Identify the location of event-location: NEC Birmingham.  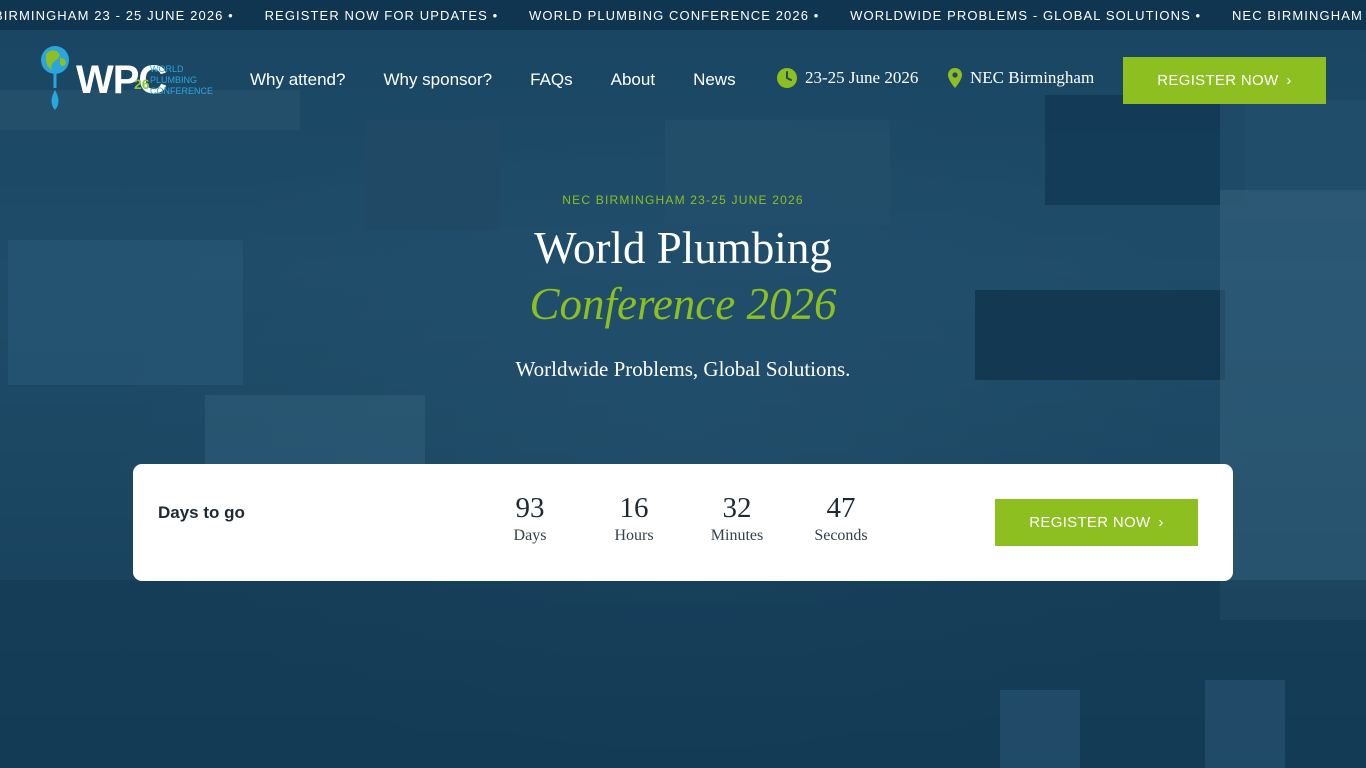
(1021, 78).